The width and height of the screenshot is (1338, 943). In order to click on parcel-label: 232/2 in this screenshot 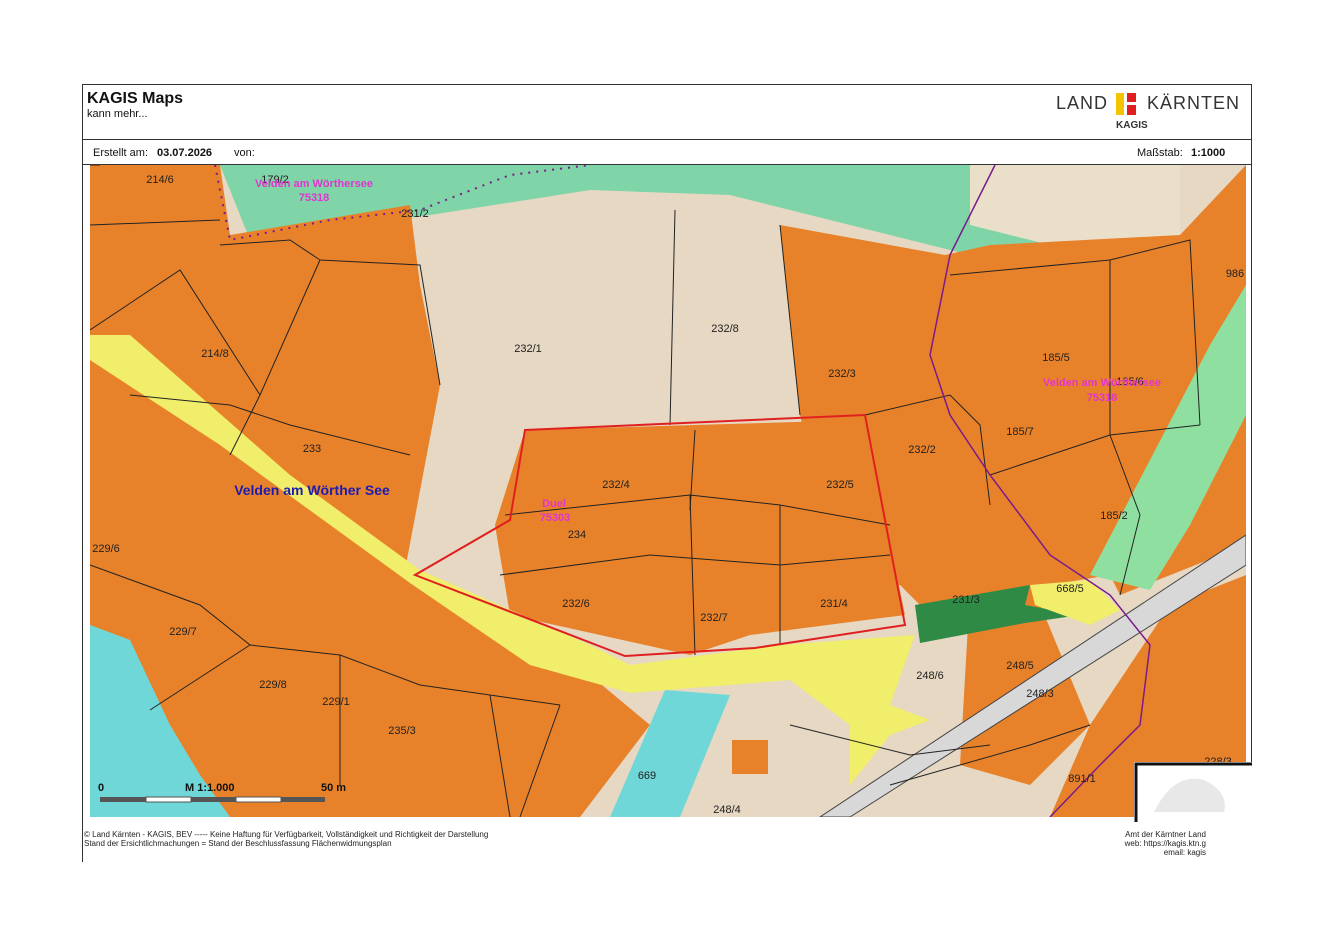, I will do `click(922, 450)`.